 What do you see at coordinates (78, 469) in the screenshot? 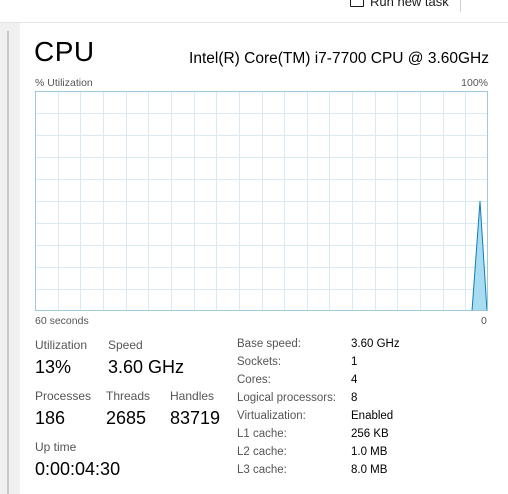
I see `uptime-value: 0:00:04:30` at bounding box center [78, 469].